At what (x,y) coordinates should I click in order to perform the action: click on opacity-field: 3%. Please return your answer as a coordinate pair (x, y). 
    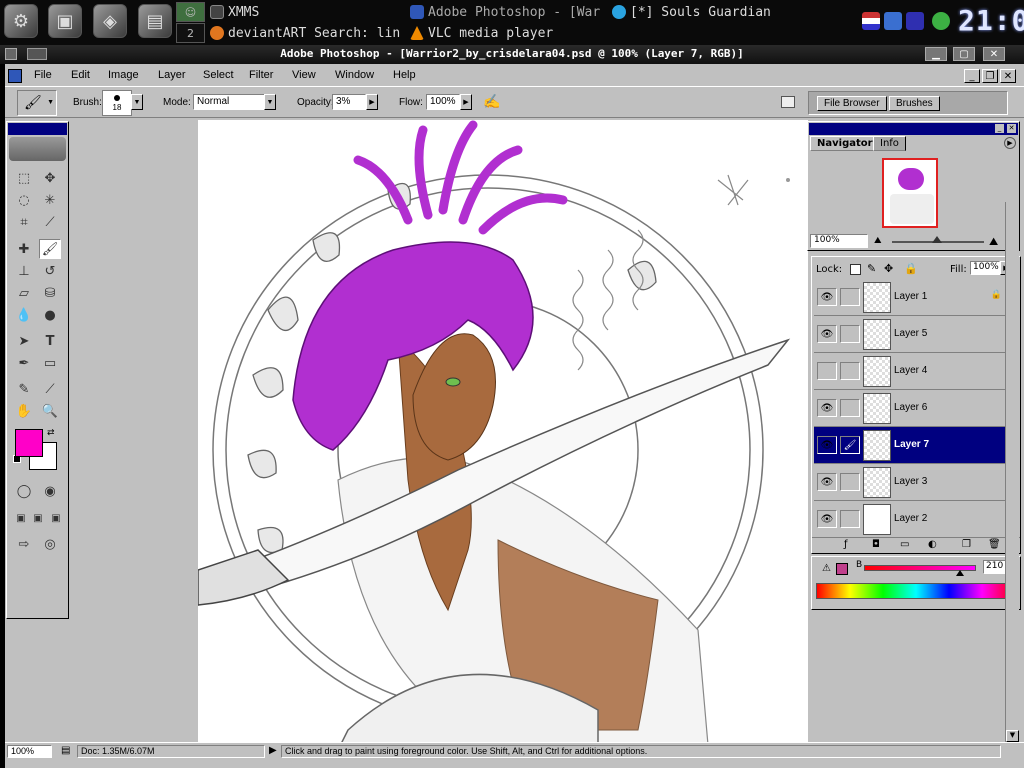
    Looking at the image, I should click on (349, 102).